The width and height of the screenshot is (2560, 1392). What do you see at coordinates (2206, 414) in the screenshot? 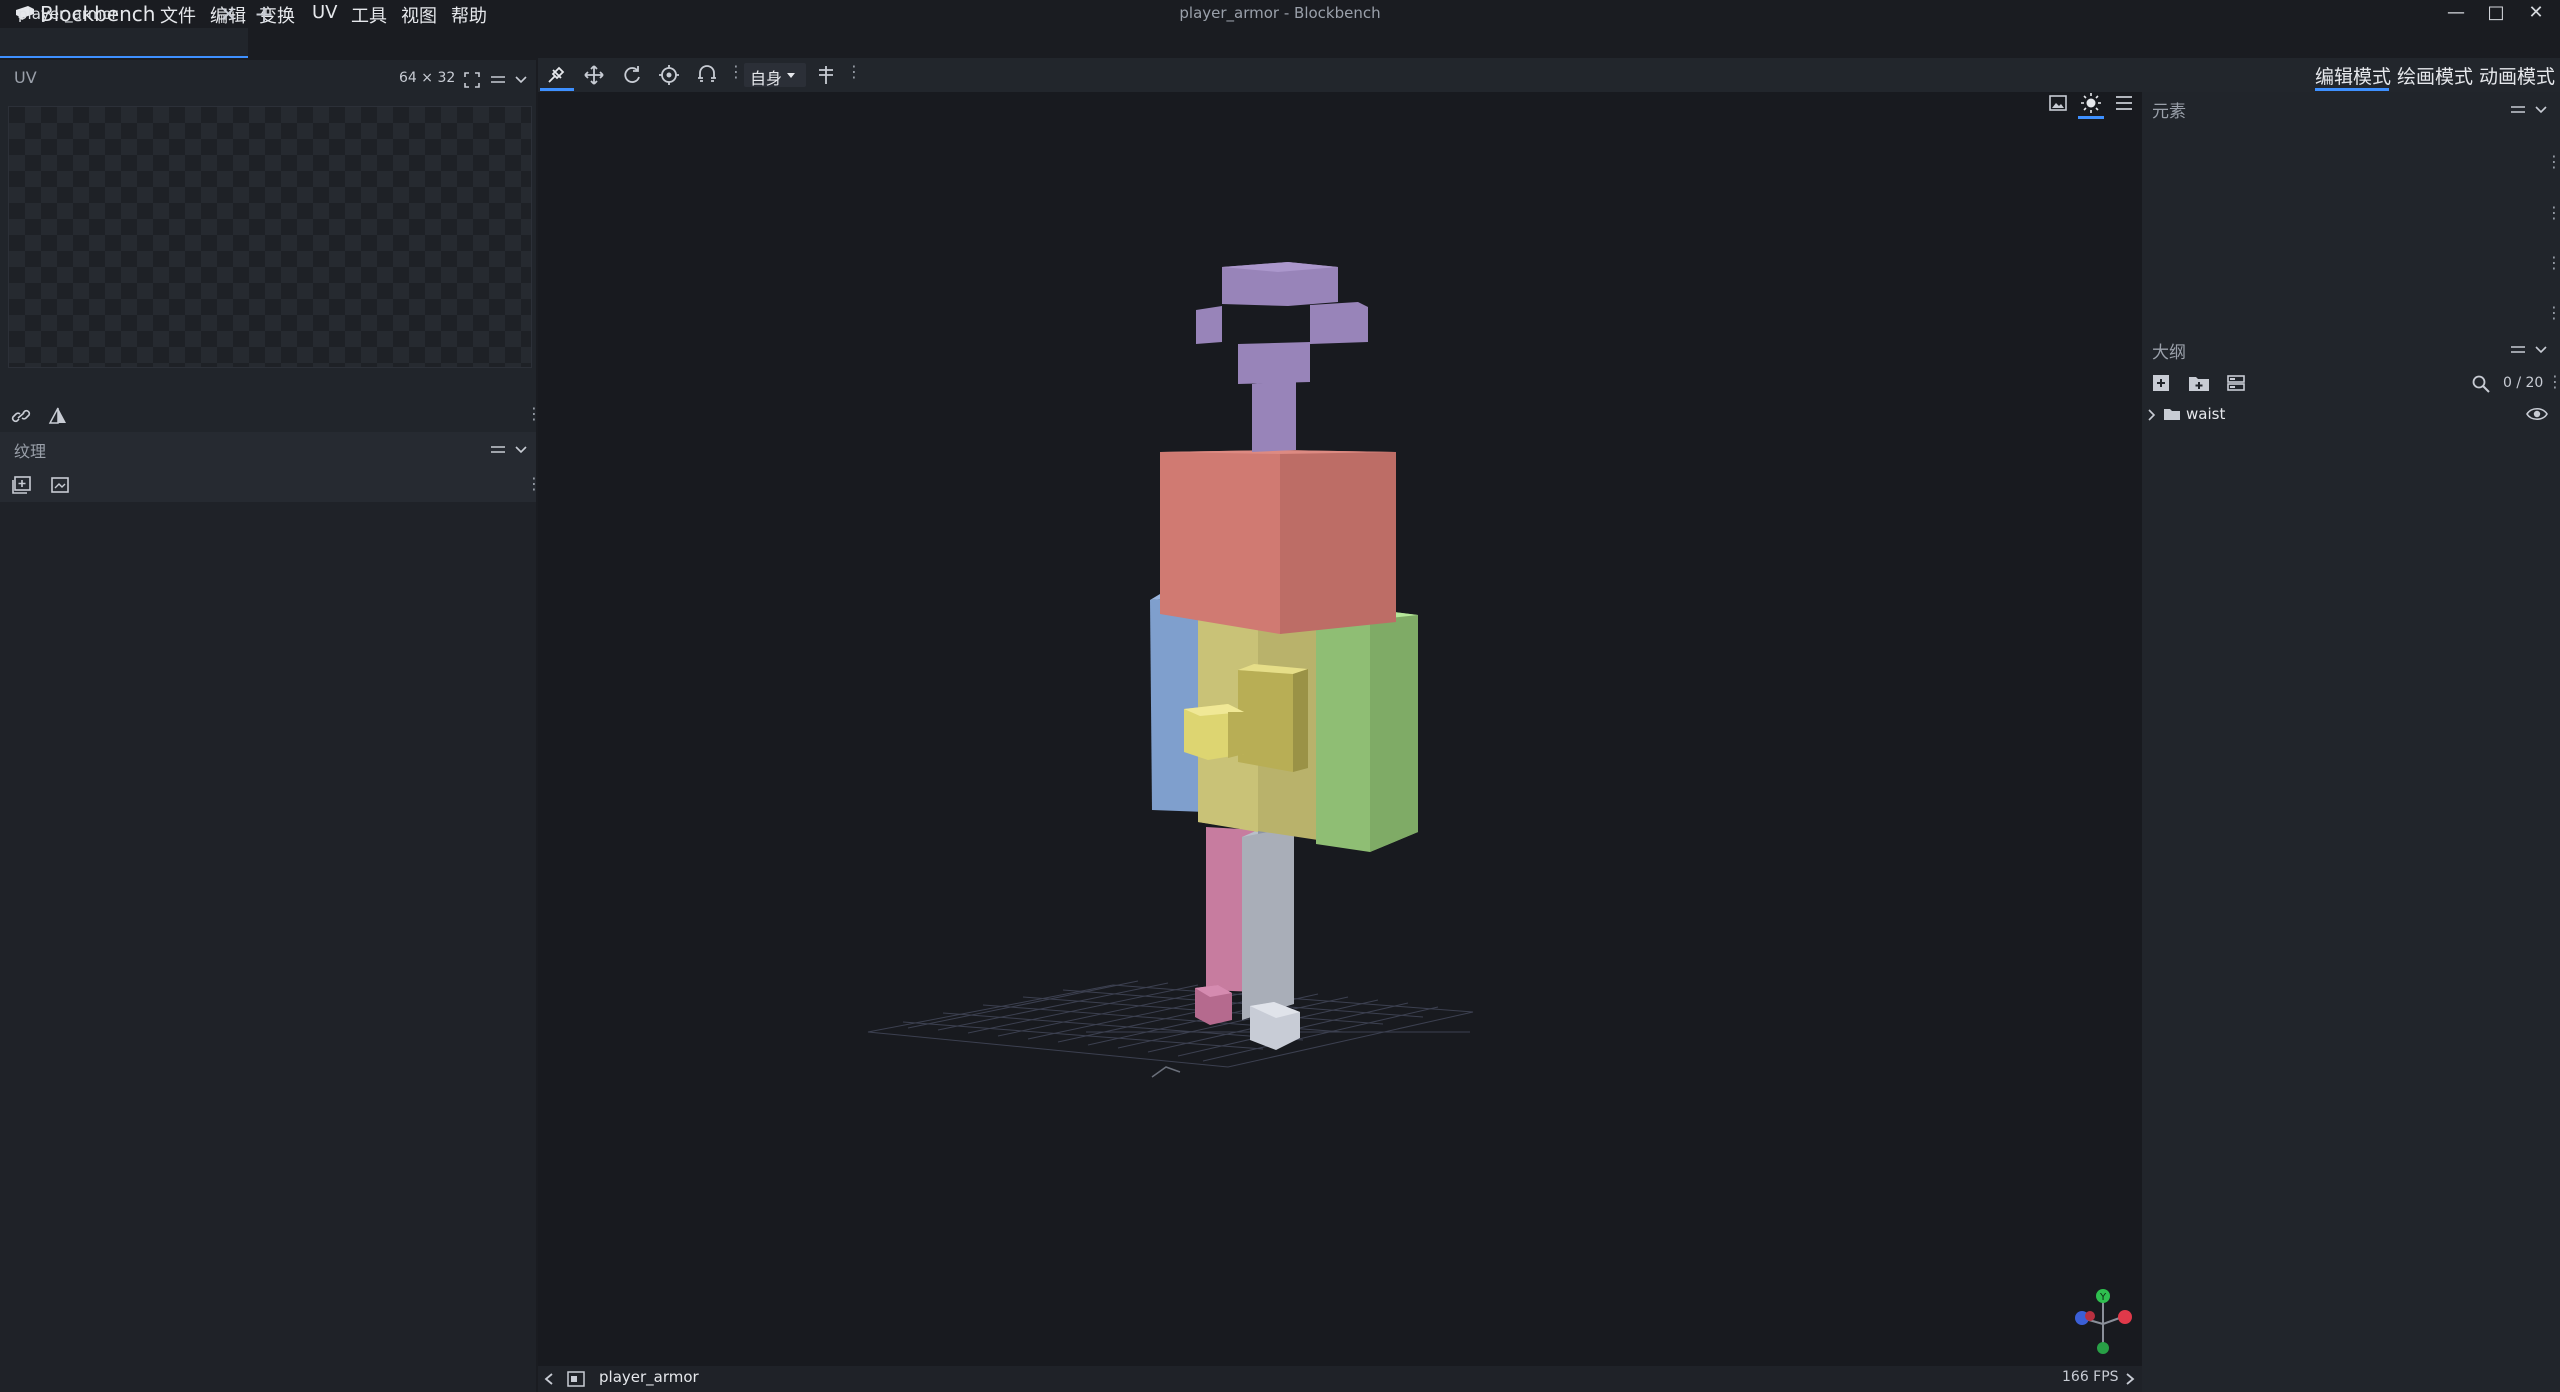
I see `outliner-item-label: waist` at bounding box center [2206, 414].